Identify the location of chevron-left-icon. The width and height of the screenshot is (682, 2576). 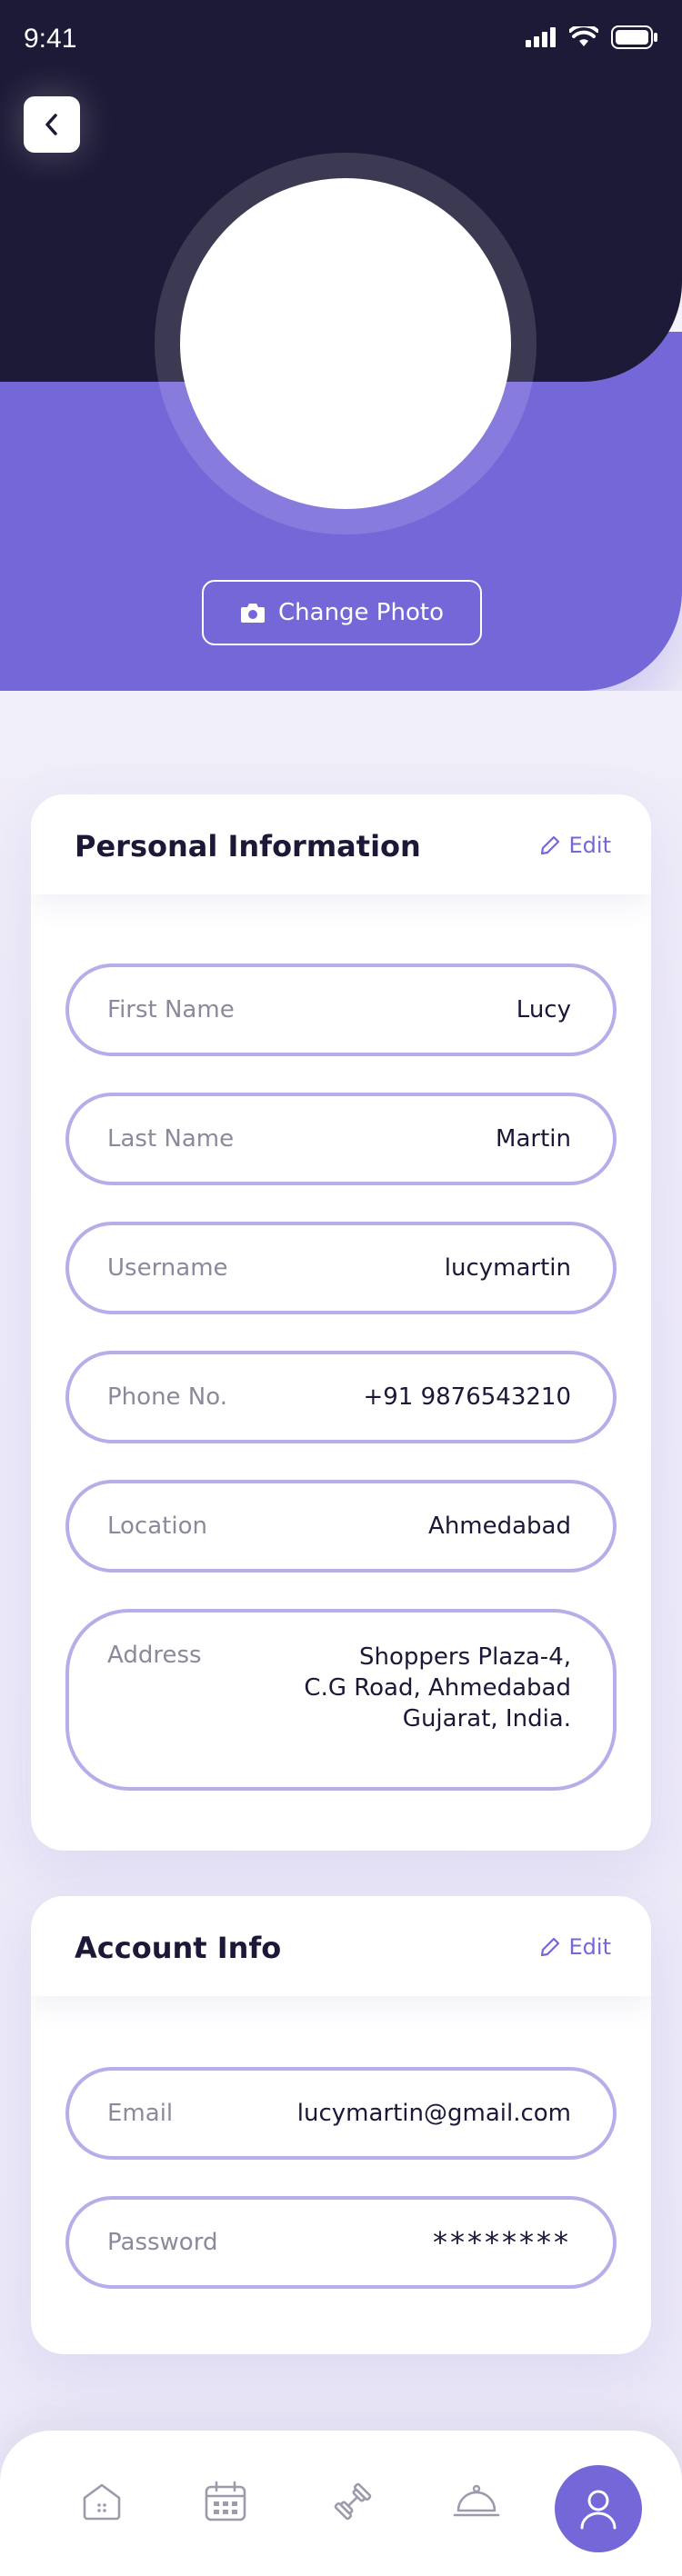
(51, 124).